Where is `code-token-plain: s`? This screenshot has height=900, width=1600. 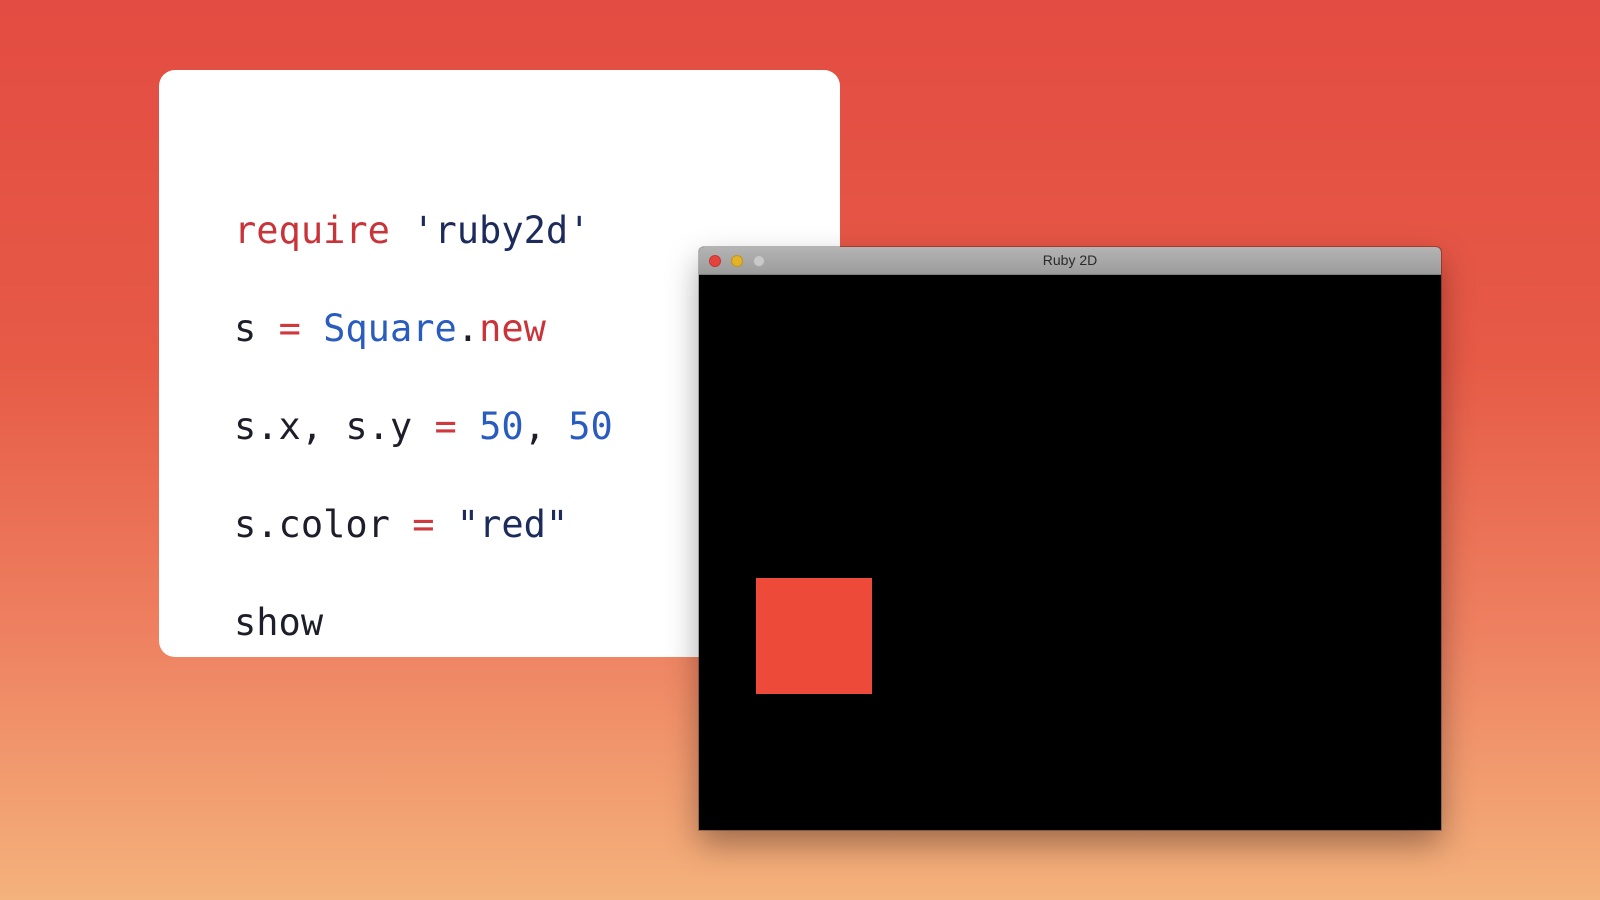
code-token-plain: s is located at coordinates (245, 328).